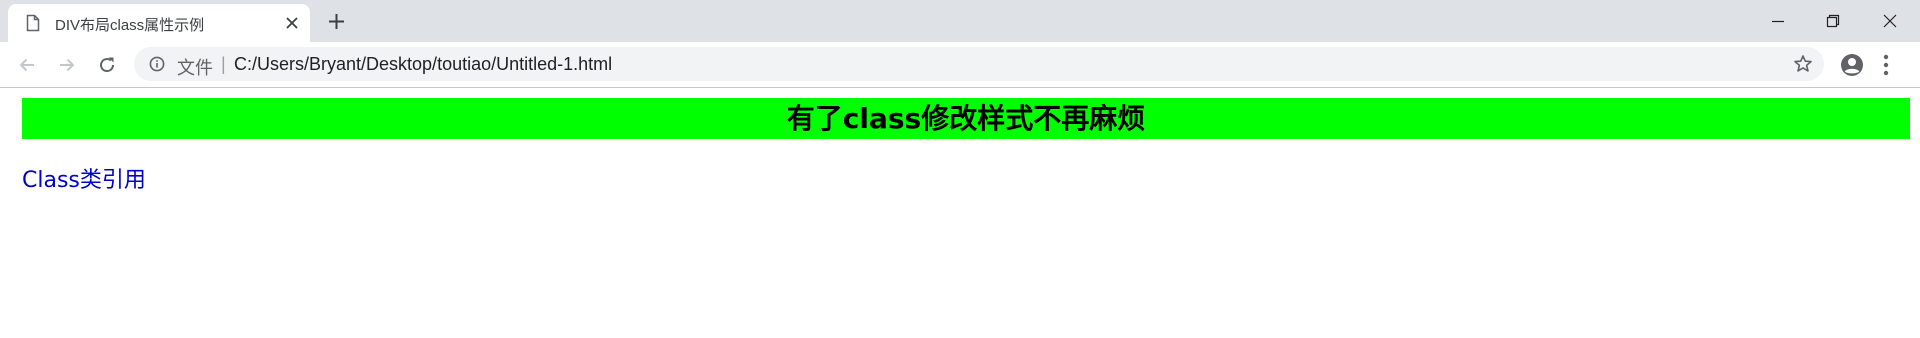  What do you see at coordinates (195, 68) in the screenshot?
I see `security-label: 文件` at bounding box center [195, 68].